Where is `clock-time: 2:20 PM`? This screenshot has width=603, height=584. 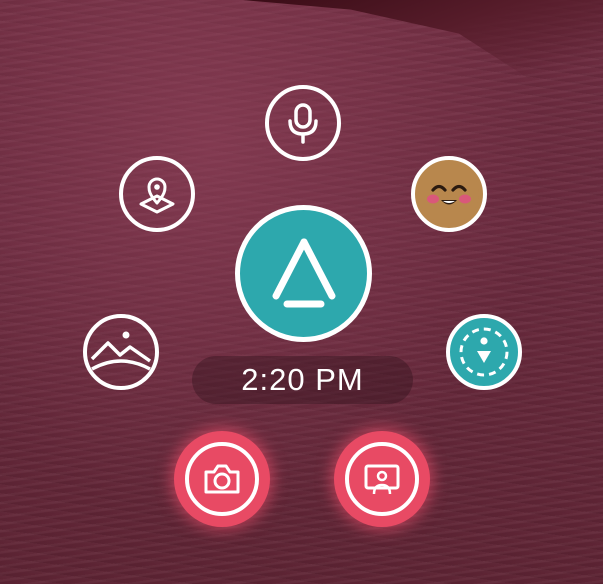 clock-time: 2:20 PM is located at coordinates (302, 379).